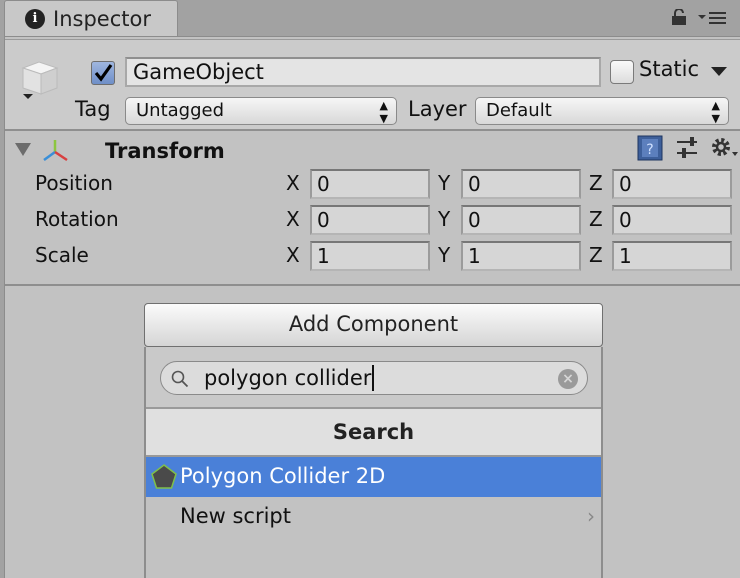  What do you see at coordinates (679, 17) in the screenshot?
I see `lock-icon` at bounding box center [679, 17].